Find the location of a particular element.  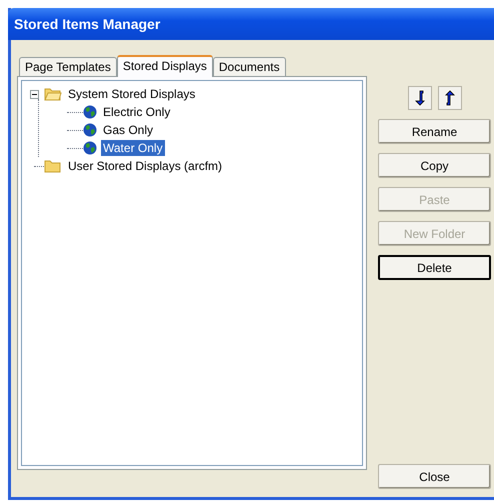

collapse-toggle is located at coordinates (34, 94).